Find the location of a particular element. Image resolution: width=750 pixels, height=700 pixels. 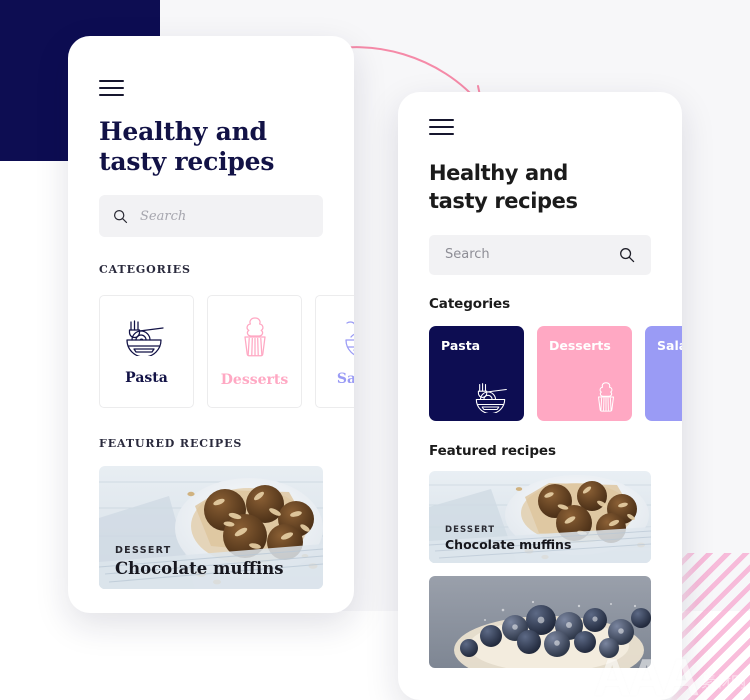

categories-list: Pasta Desserts Sal is located at coordinates (555, 373).